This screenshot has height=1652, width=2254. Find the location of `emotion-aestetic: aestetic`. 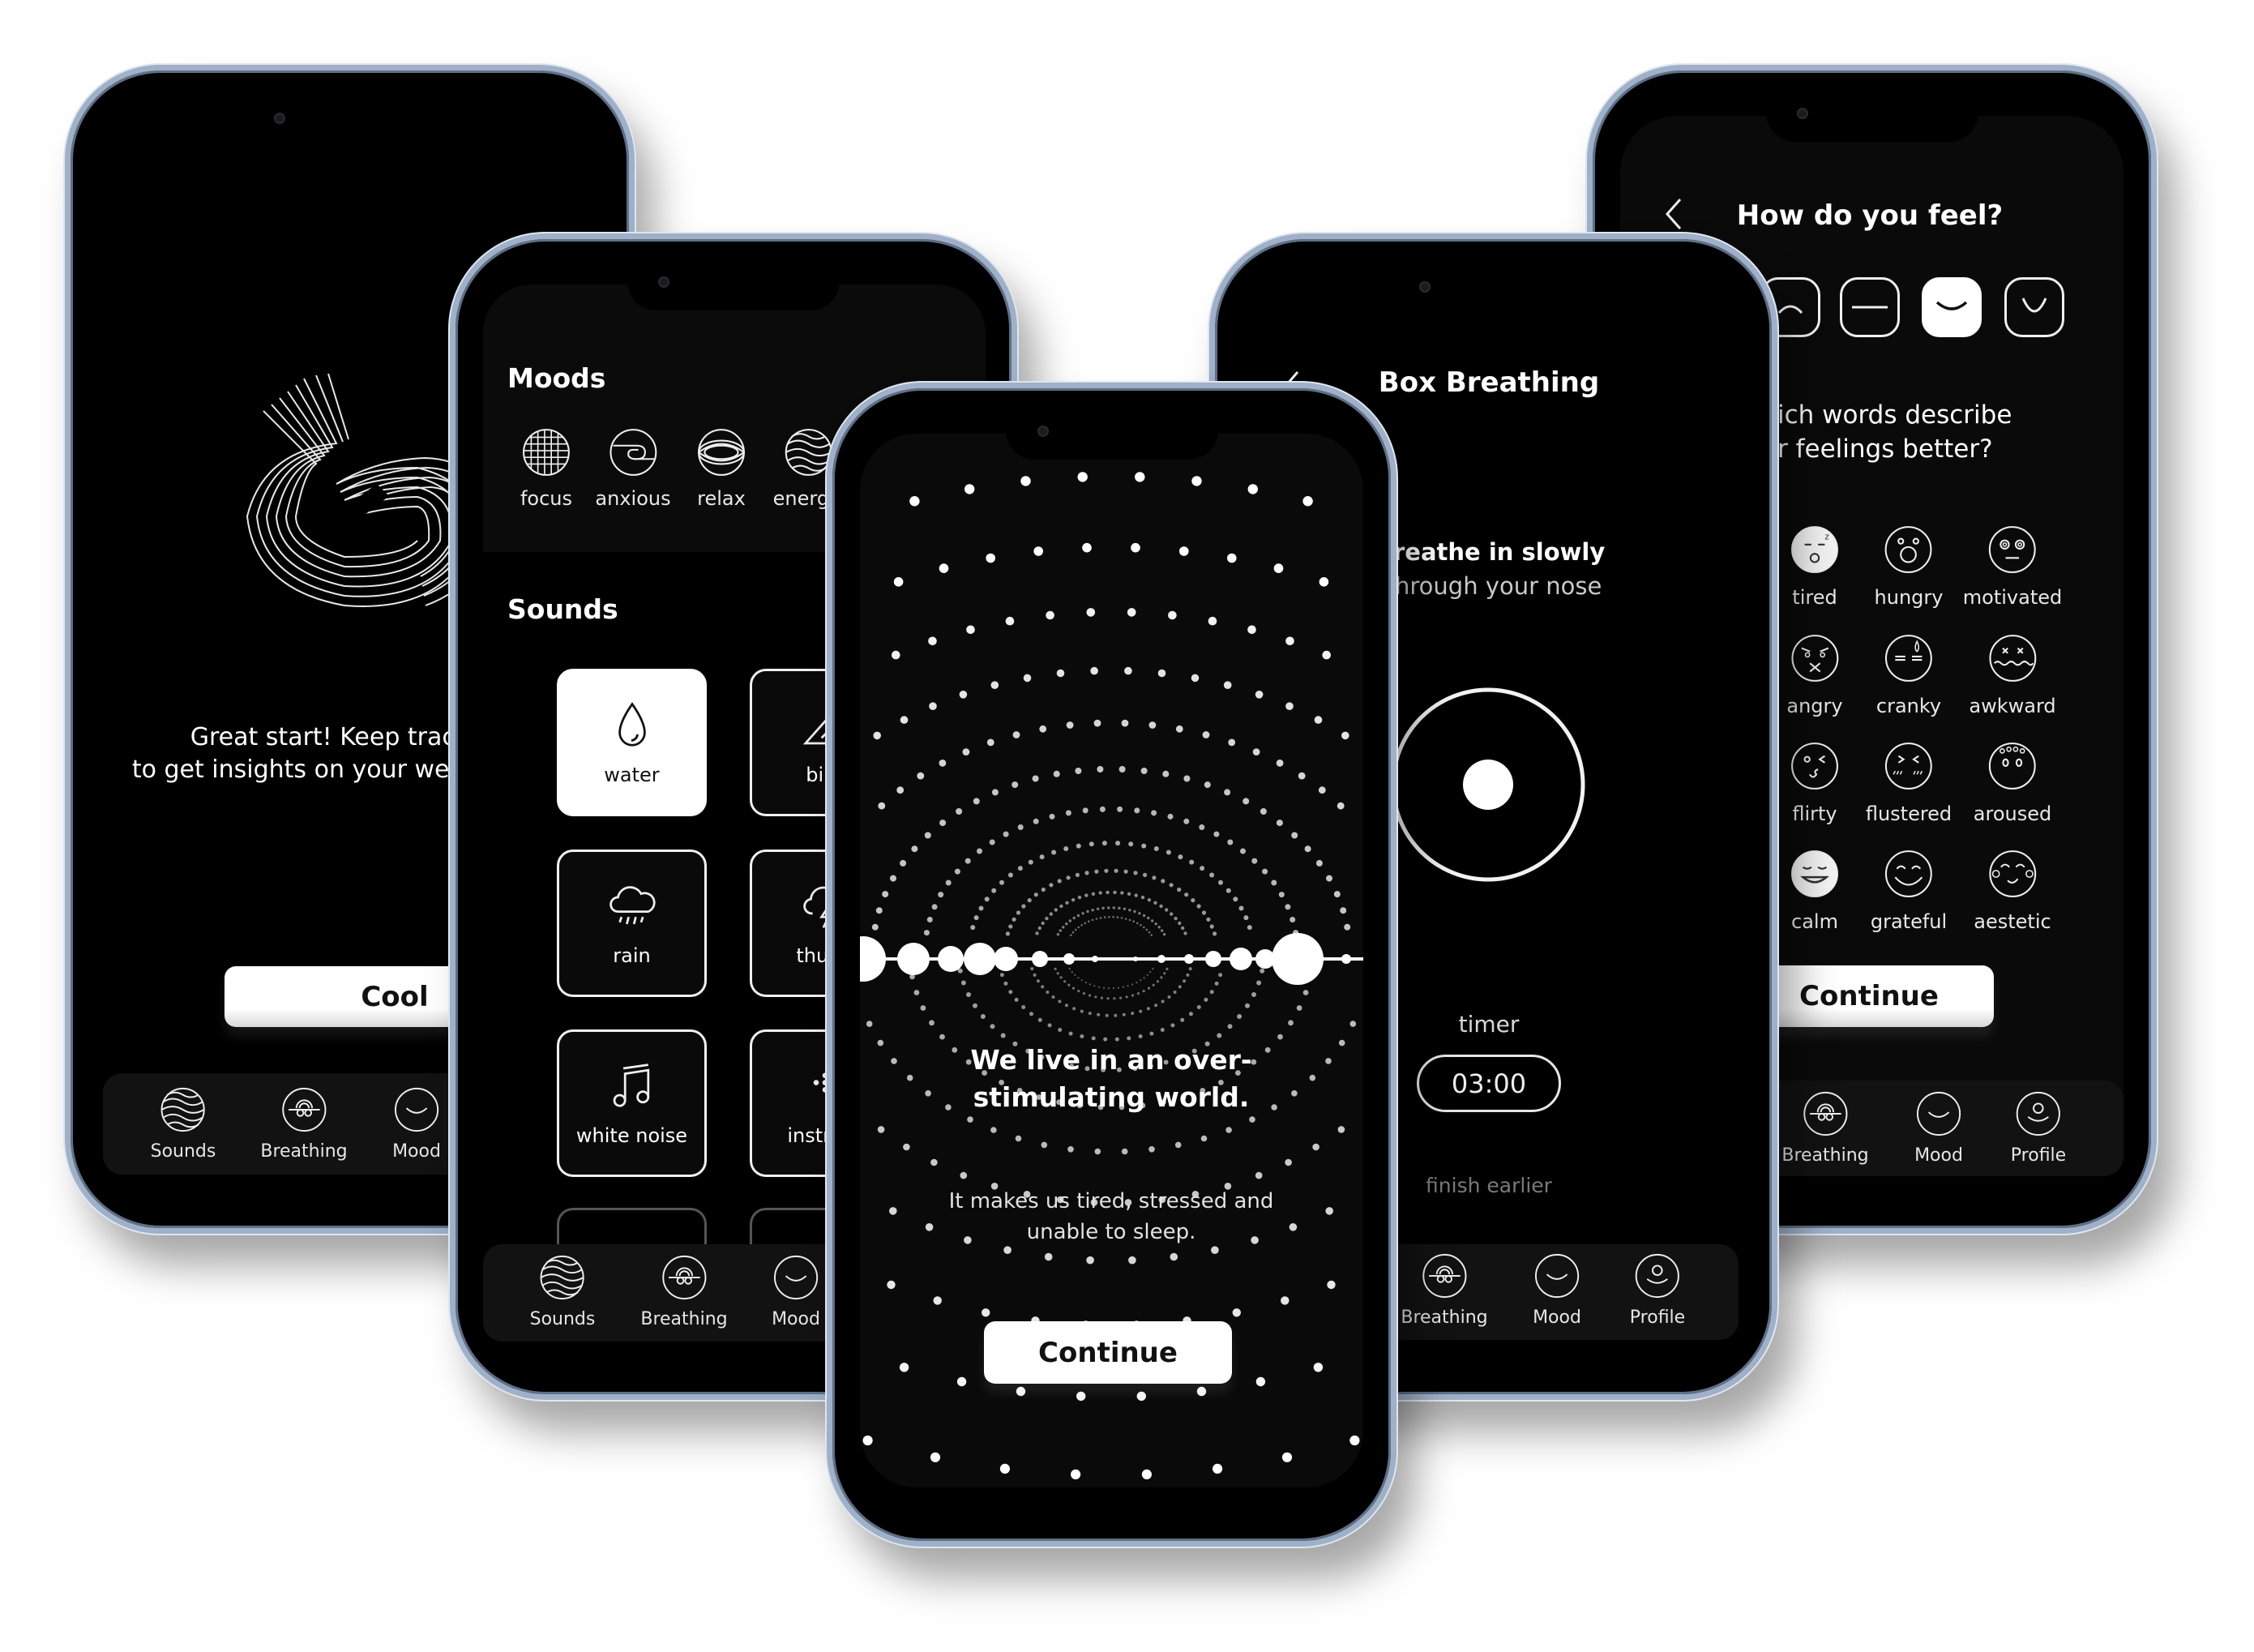

emotion-aestetic: aestetic is located at coordinates (2013, 891).